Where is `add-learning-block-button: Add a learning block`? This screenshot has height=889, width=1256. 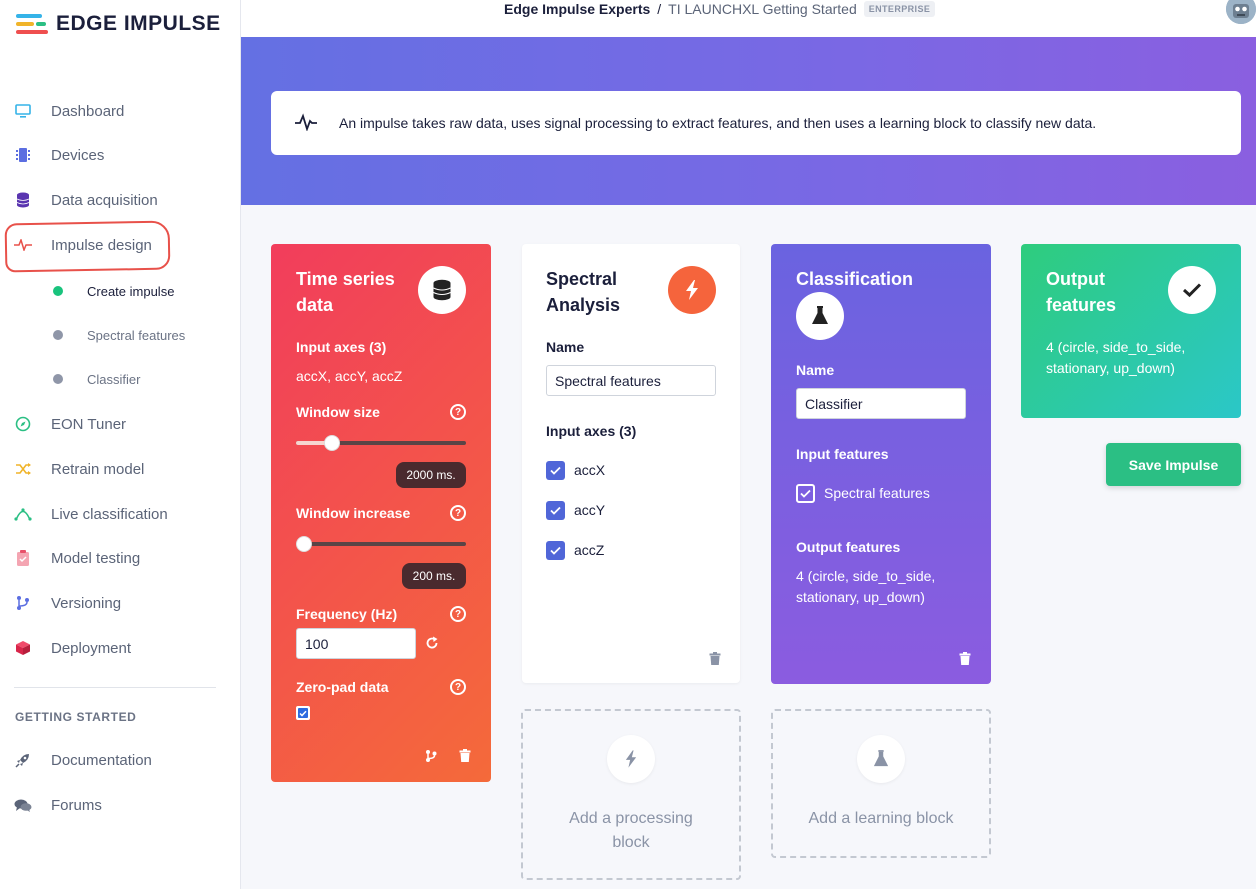
add-learning-block-button: Add a learning block is located at coordinates (881, 783).